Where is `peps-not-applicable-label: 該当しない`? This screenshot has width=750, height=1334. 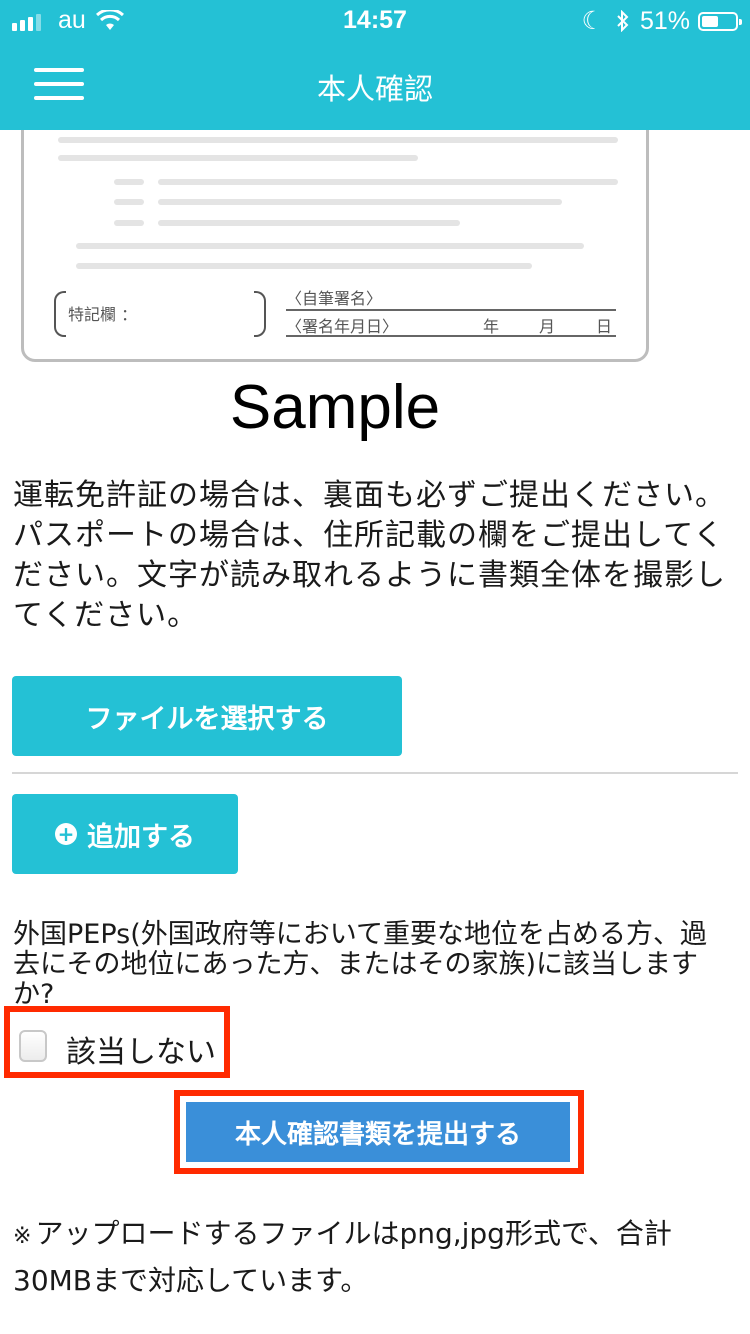 peps-not-applicable-label: 該当しない is located at coordinates (141, 1049).